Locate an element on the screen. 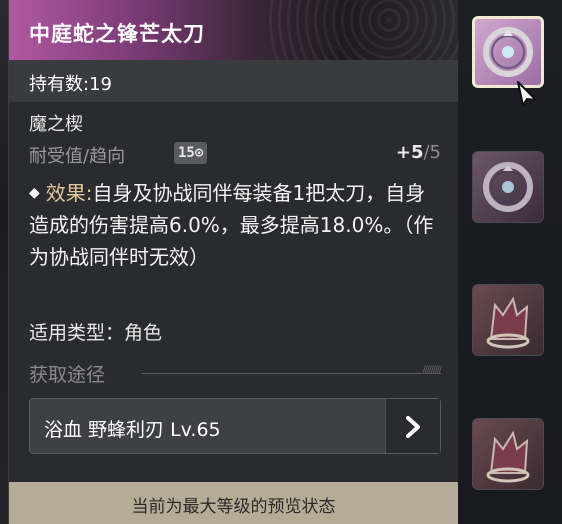 Image resolution: width=562 pixels, height=524 pixels. preview-status-bar: 当前为最大等级的预览状态 is located at coordinates (233, 503).